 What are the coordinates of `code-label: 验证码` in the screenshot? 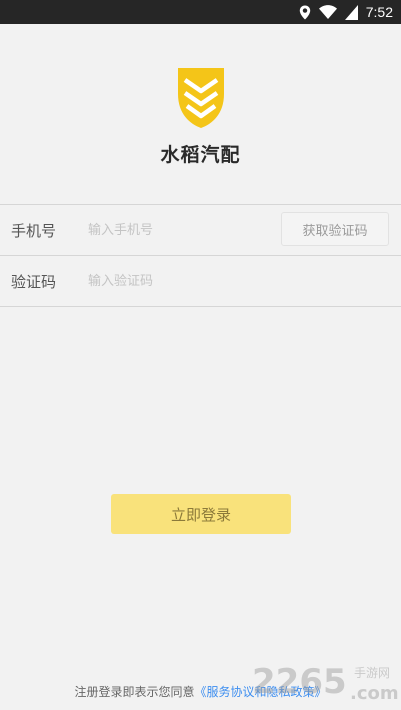 It's located at (34, 282).